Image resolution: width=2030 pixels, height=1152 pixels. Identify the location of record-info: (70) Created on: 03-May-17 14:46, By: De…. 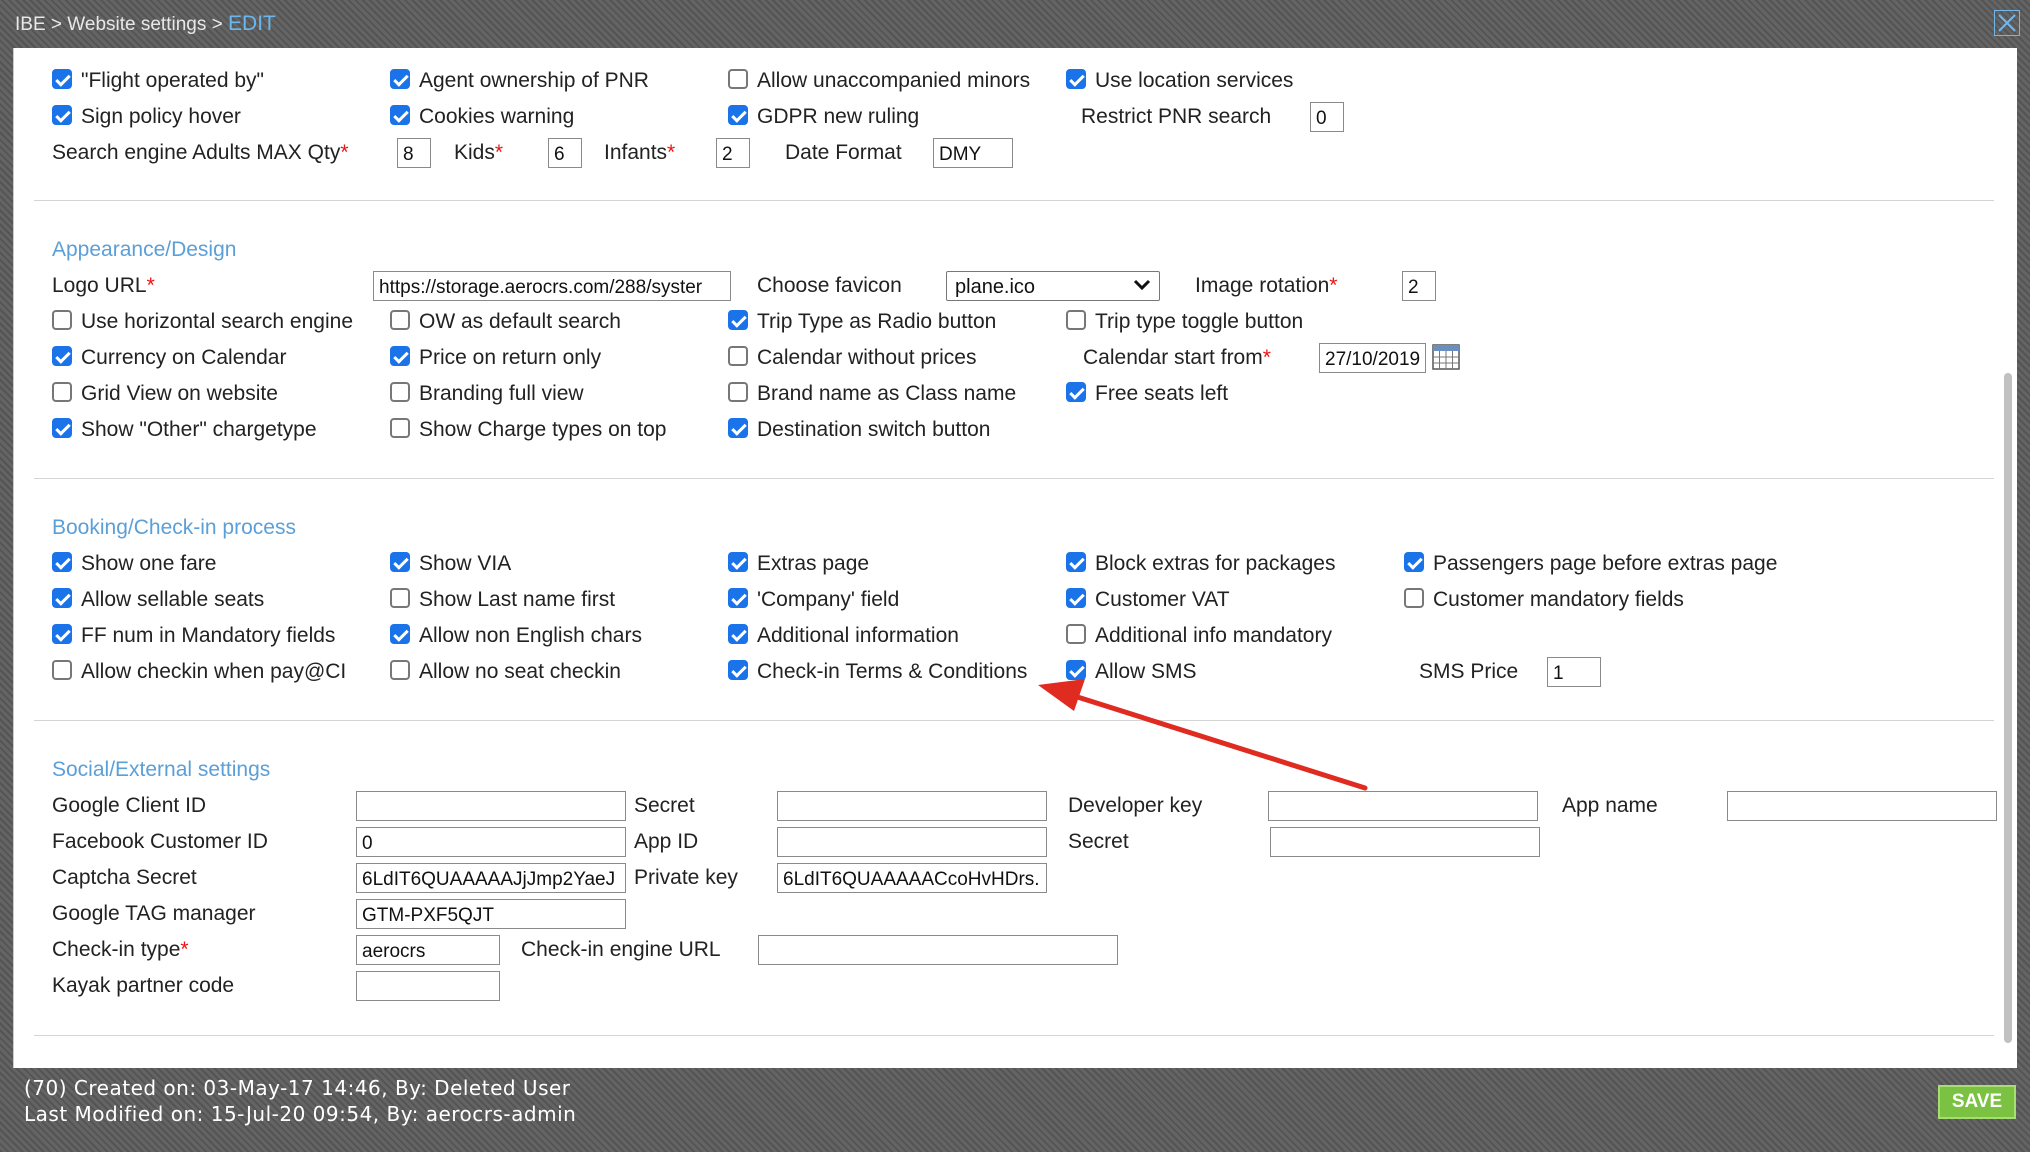
(300, 1101).